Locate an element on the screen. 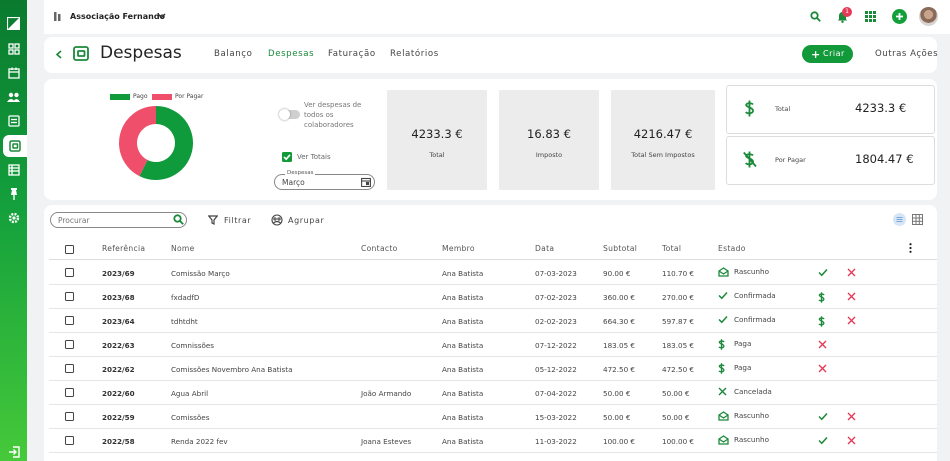 This screenshot has width=950, height=461. cell-total: 100.00 € is located at coordinates (678, 441).